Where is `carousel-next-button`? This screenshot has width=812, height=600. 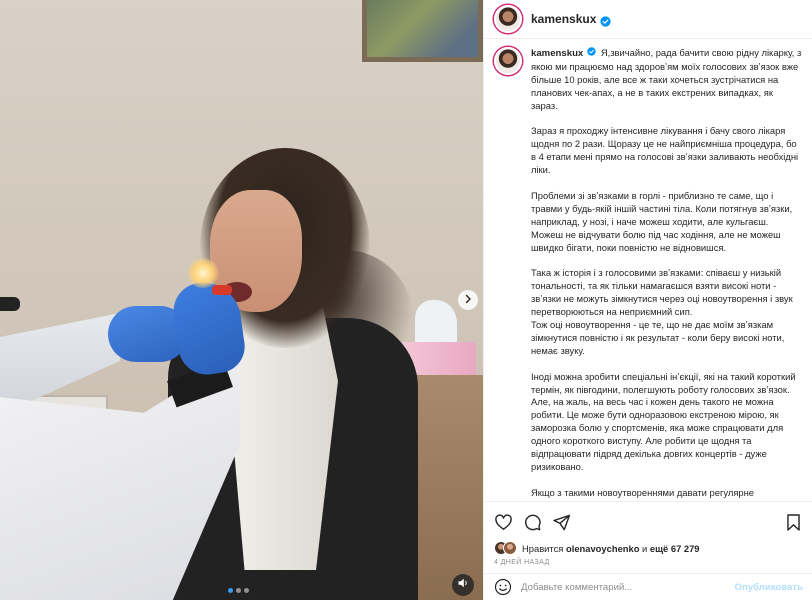
carousel-next-button is located at coordinates (468, 300).